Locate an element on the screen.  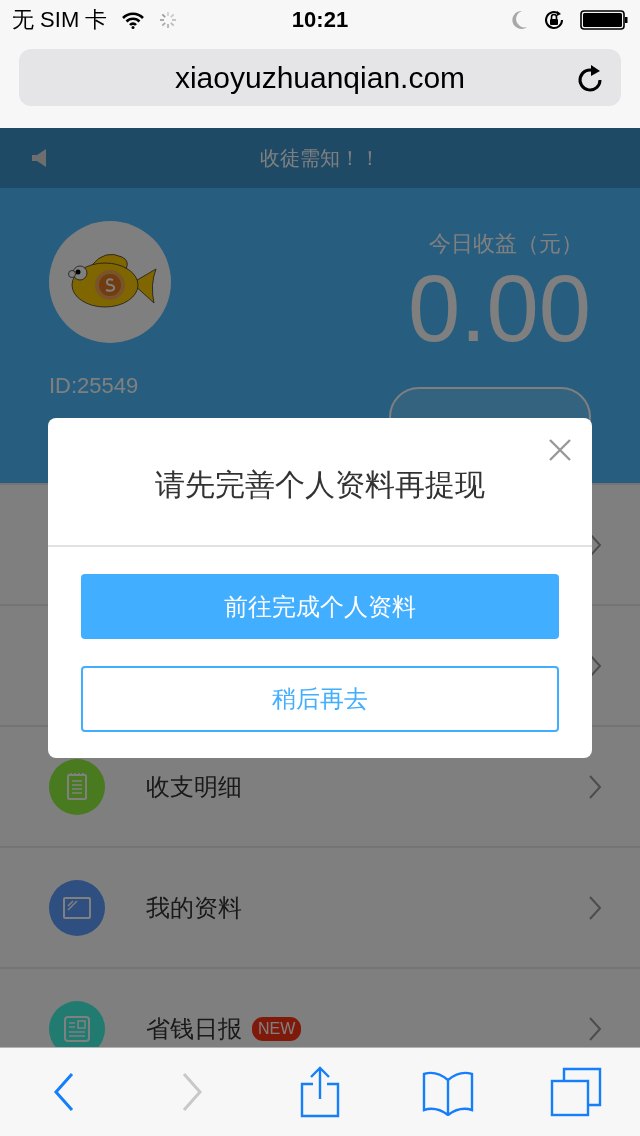
earnings-label: 今日收益（元） is located at coordinates (506, 244).